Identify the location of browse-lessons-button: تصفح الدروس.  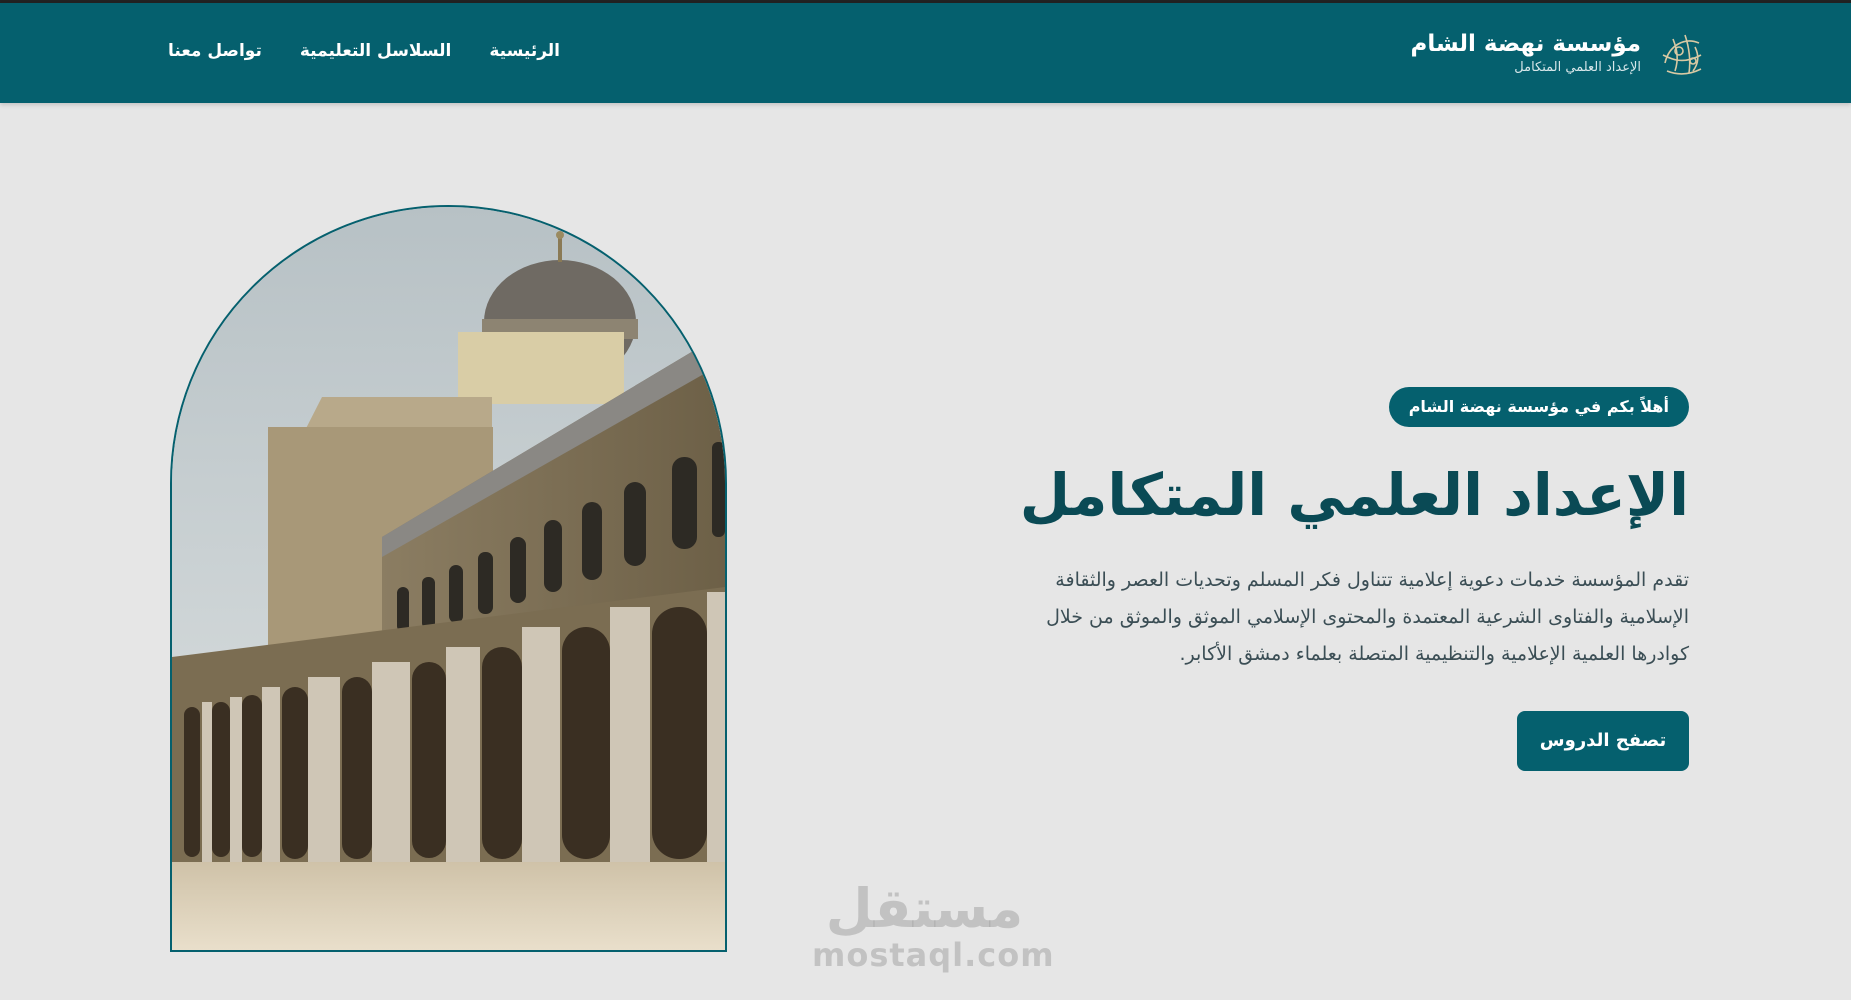
(1603, 741).